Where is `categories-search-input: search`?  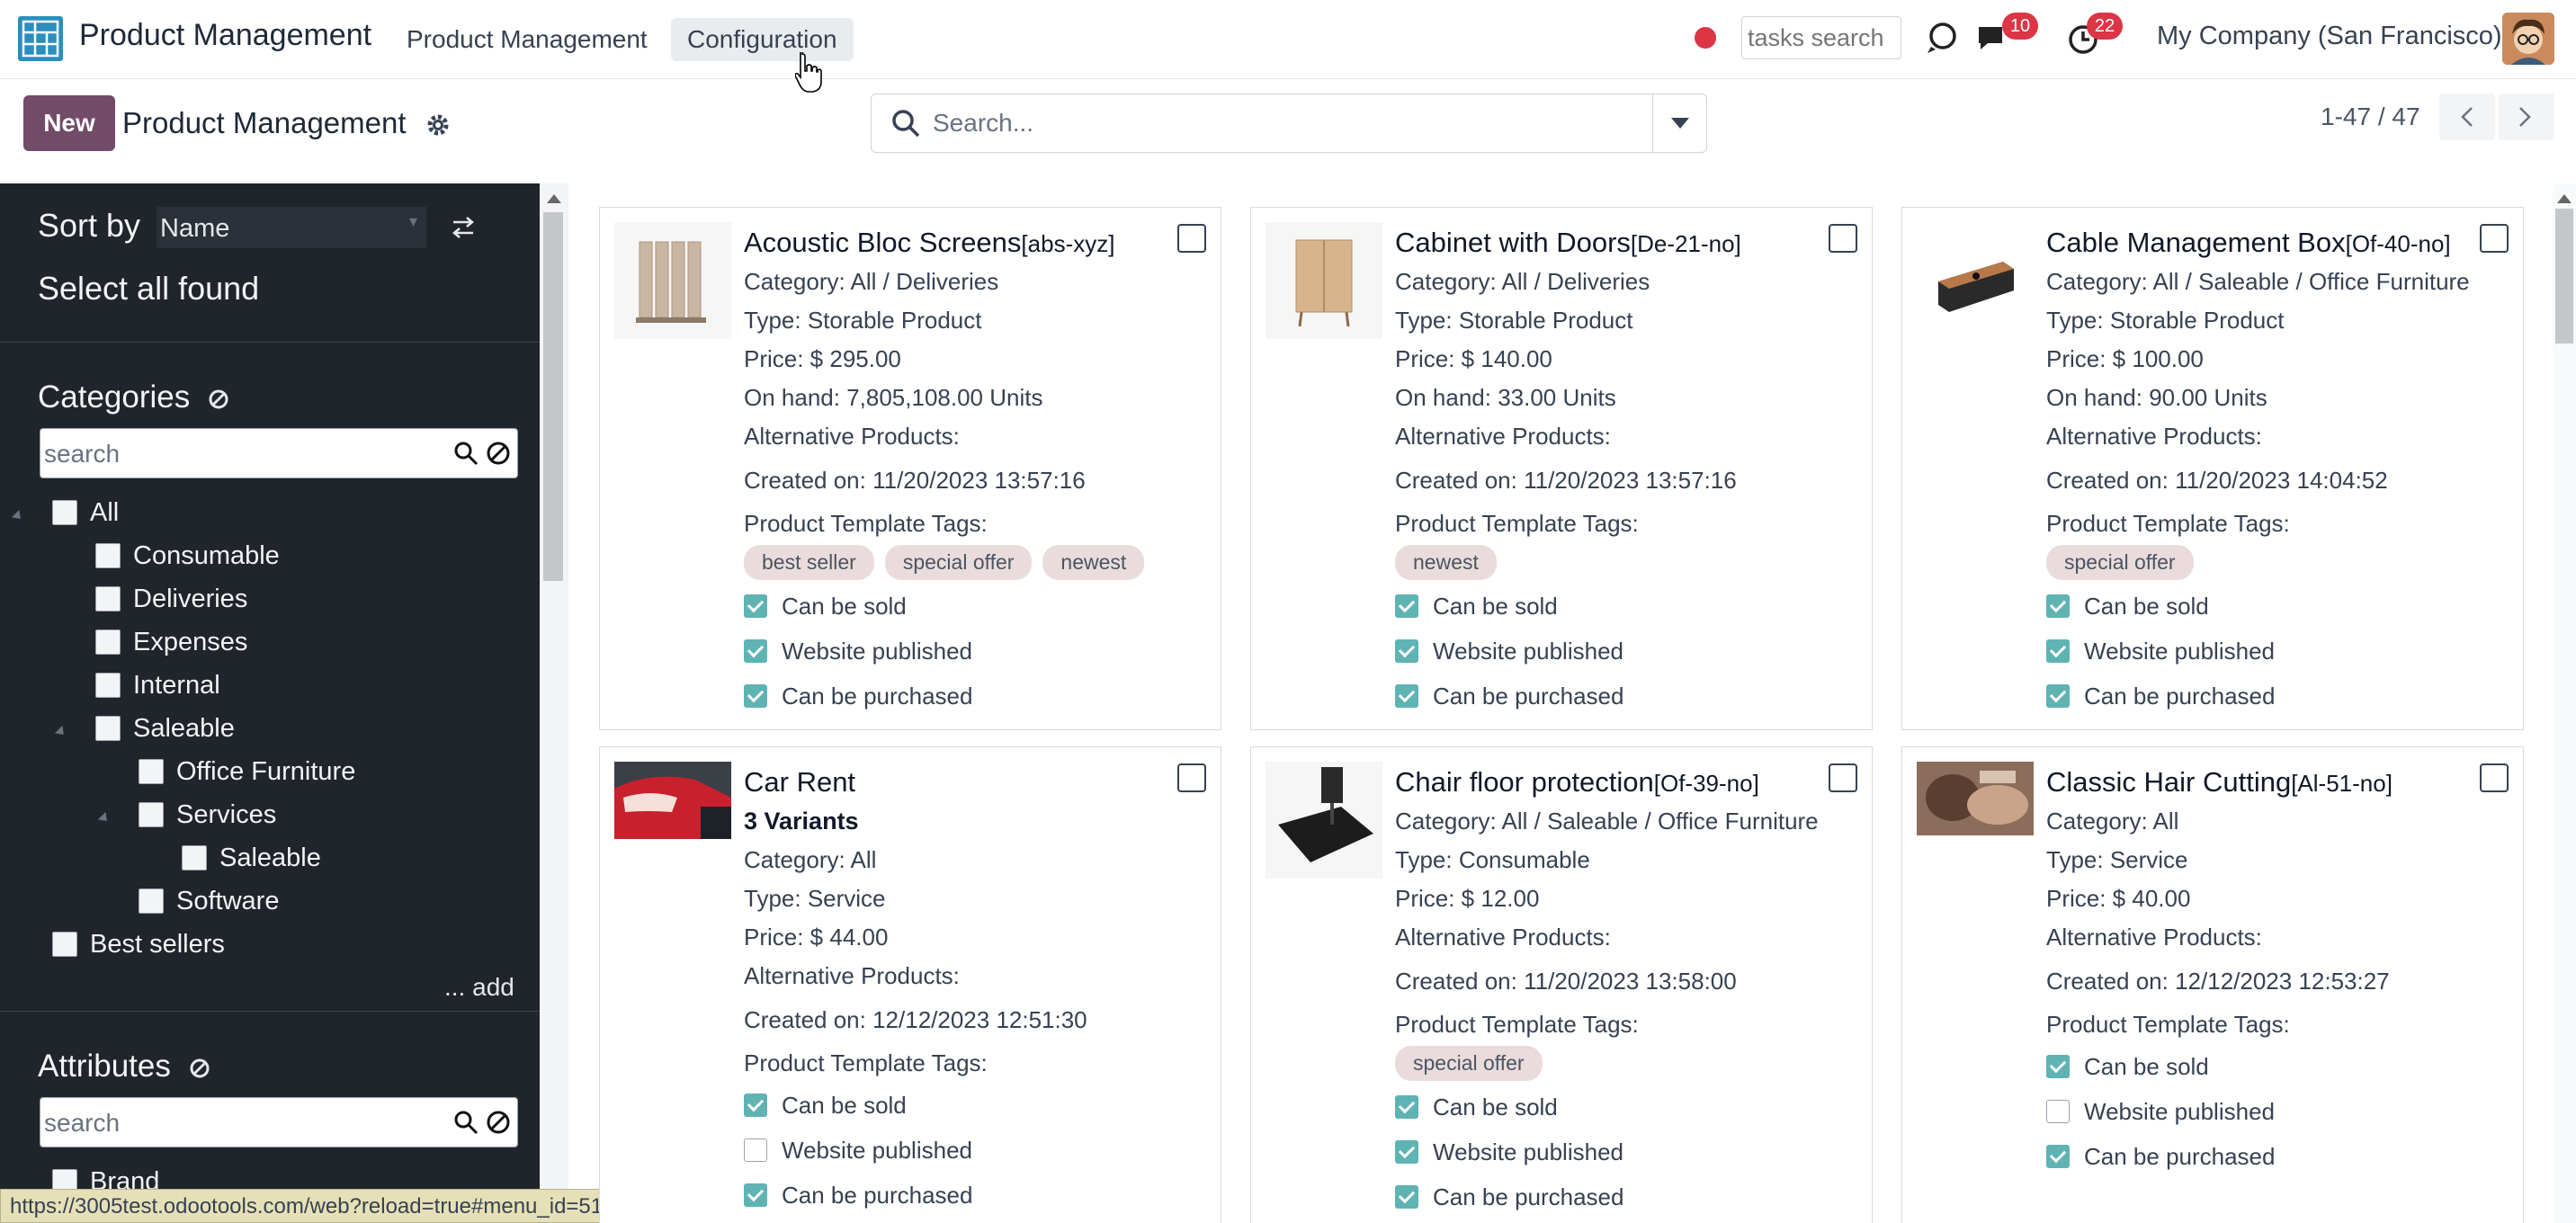 categories-search-input: search is located at coordinates (279, 453).